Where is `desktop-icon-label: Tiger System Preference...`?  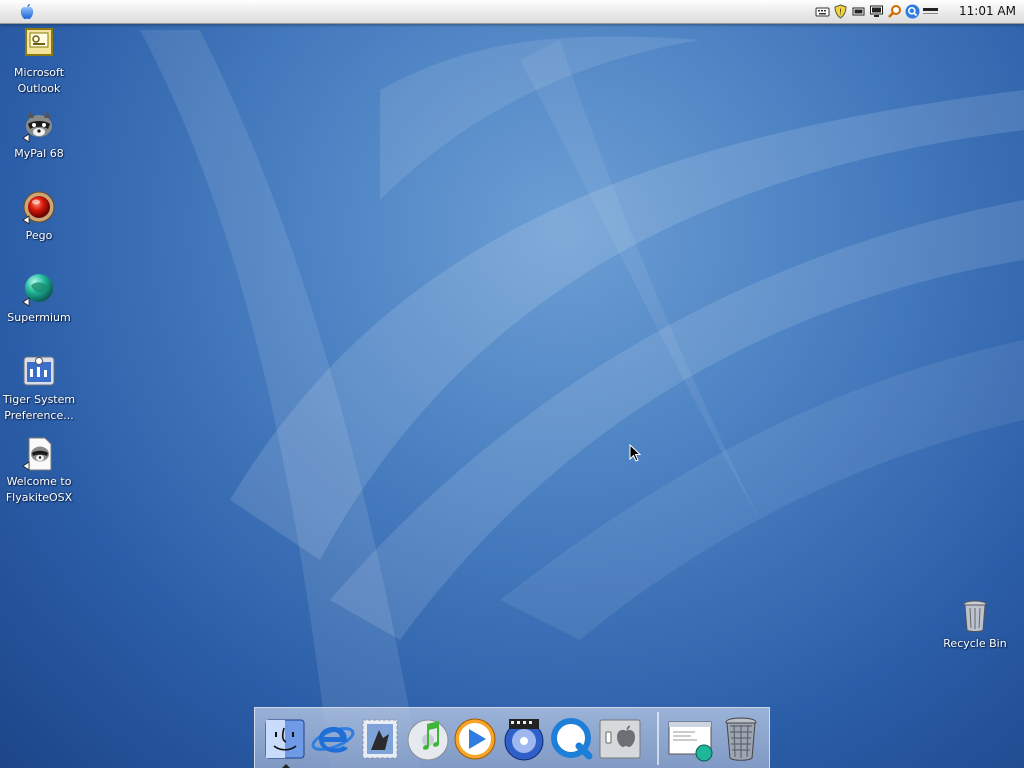 desktop-icon-label: Tiger System Preference... is located at coordinates (39, 407).